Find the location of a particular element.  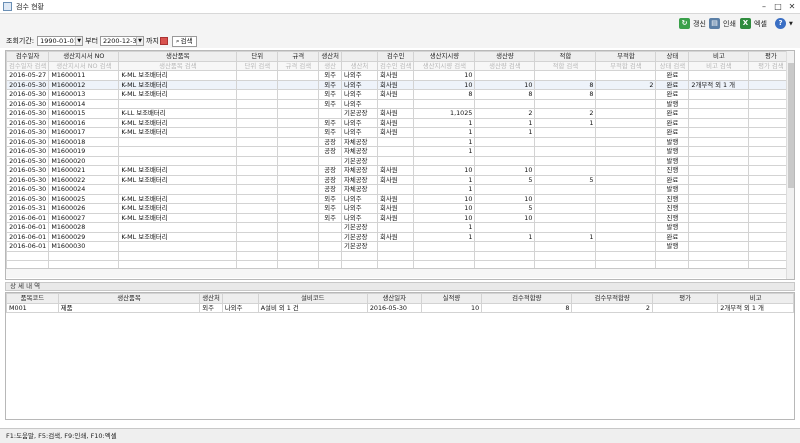

column-header: 검수인 is located at coordinates (395, 56).